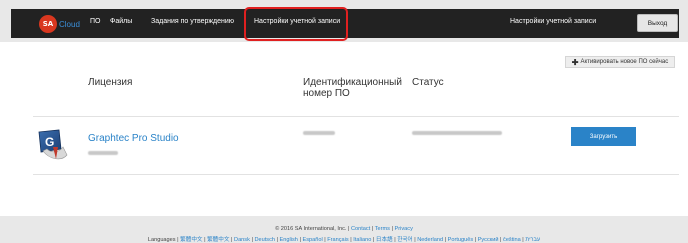  Describe the element at coordinates (312, 240) in the screenshot. I see `lang-link: Español` at that location.